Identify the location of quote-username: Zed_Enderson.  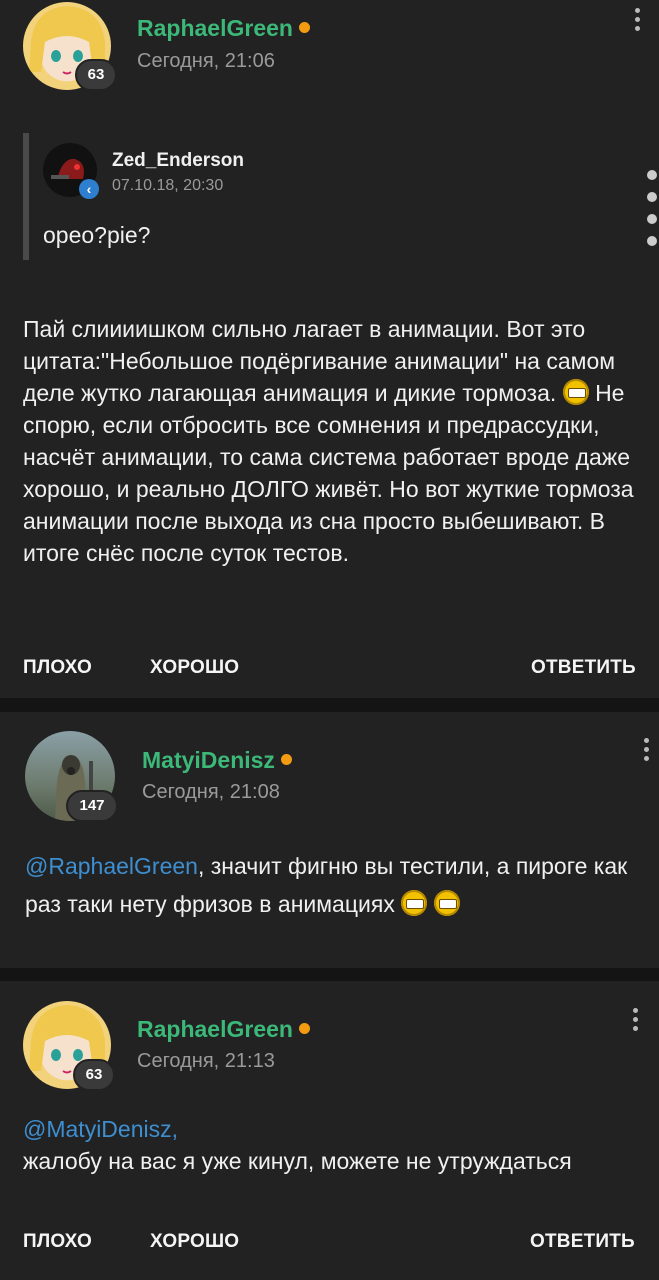
(178, 161).